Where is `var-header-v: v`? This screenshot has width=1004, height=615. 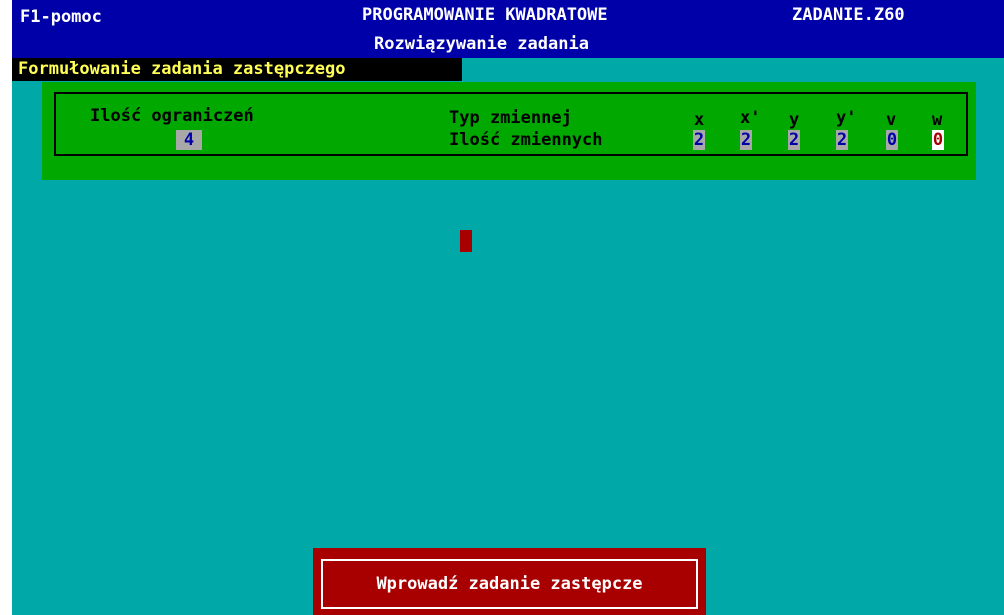 var-header-v: v is located at coordinates (891, 120).